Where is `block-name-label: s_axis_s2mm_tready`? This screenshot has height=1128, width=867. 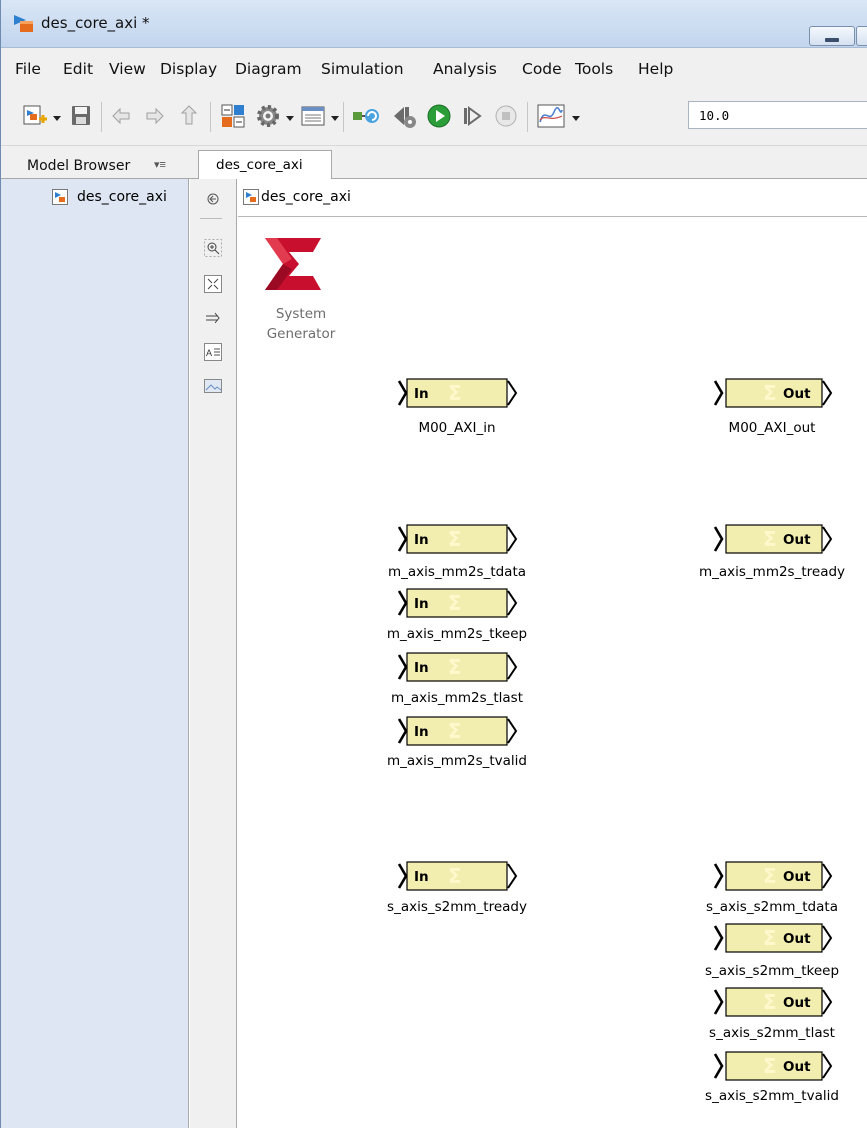
block-name-label: s_axis_s2mm_tready is located at coordinates (457, 907).